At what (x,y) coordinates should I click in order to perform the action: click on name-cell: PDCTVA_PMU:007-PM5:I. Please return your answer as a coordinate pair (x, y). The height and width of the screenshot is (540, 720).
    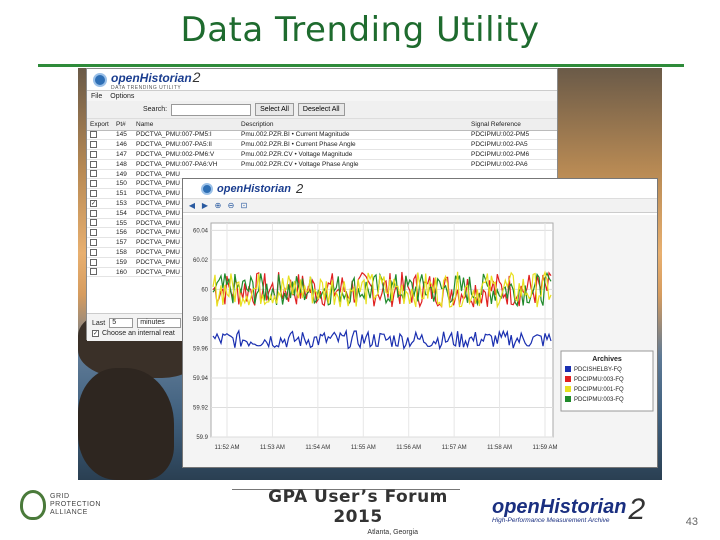
    Looking at the image, I should click on (185, 135).